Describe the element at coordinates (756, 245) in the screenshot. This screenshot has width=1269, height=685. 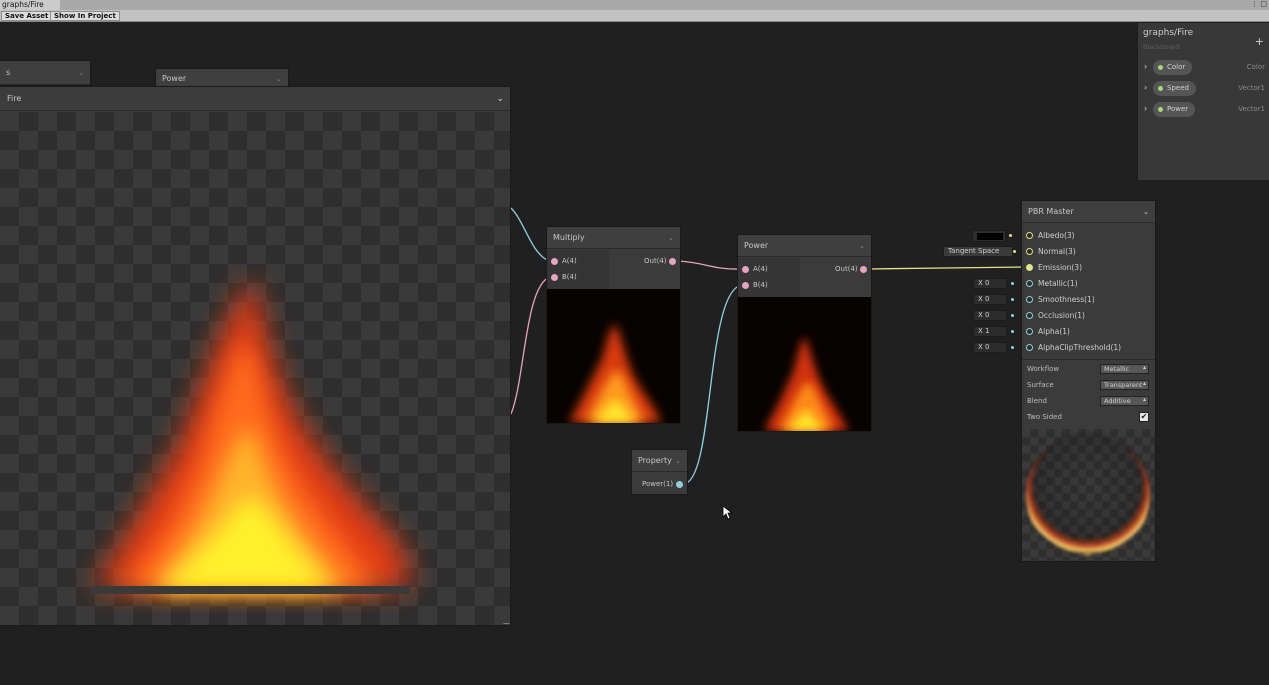
I see `power-node-title: Power` at that location.